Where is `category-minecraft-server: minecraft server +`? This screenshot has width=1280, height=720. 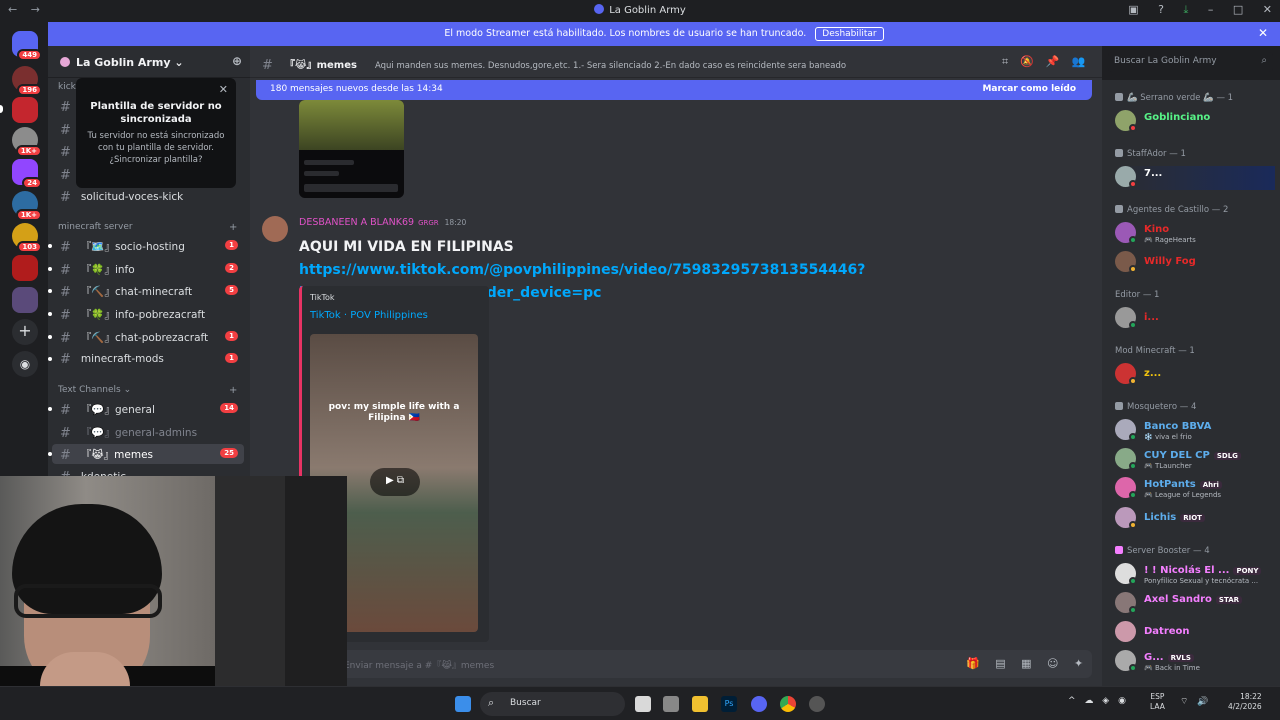
category-minecraft-server: minecraft server + is located at coordinates (147, 227).